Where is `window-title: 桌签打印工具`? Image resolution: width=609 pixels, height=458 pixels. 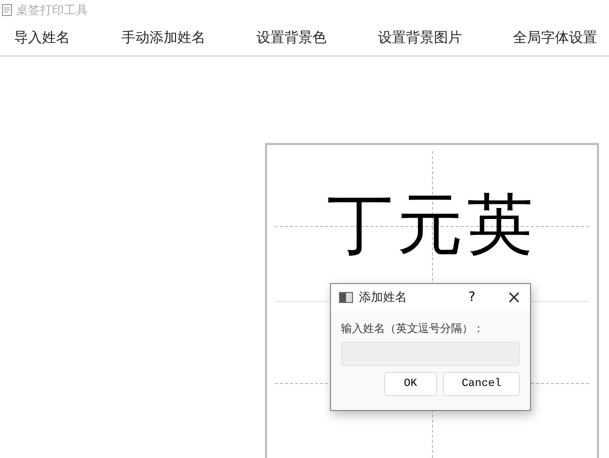
window-title: 桌签打印工具 is located at coordinates (52, 10).